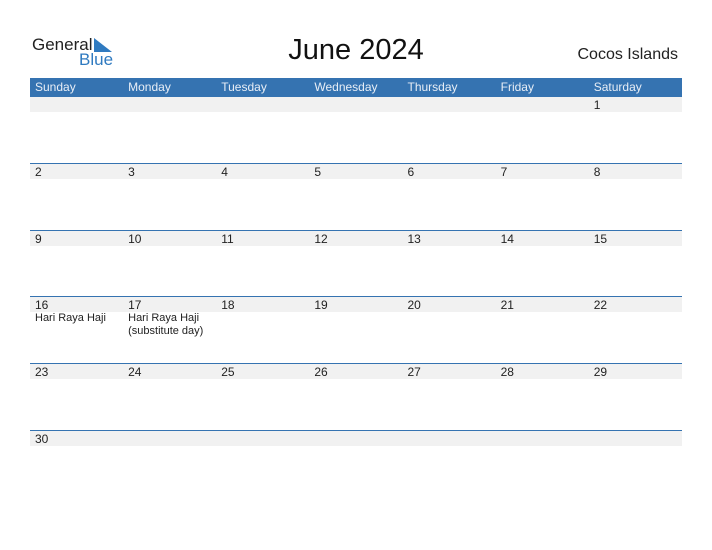  I want to click on week-row: 1, so click(356, 104).